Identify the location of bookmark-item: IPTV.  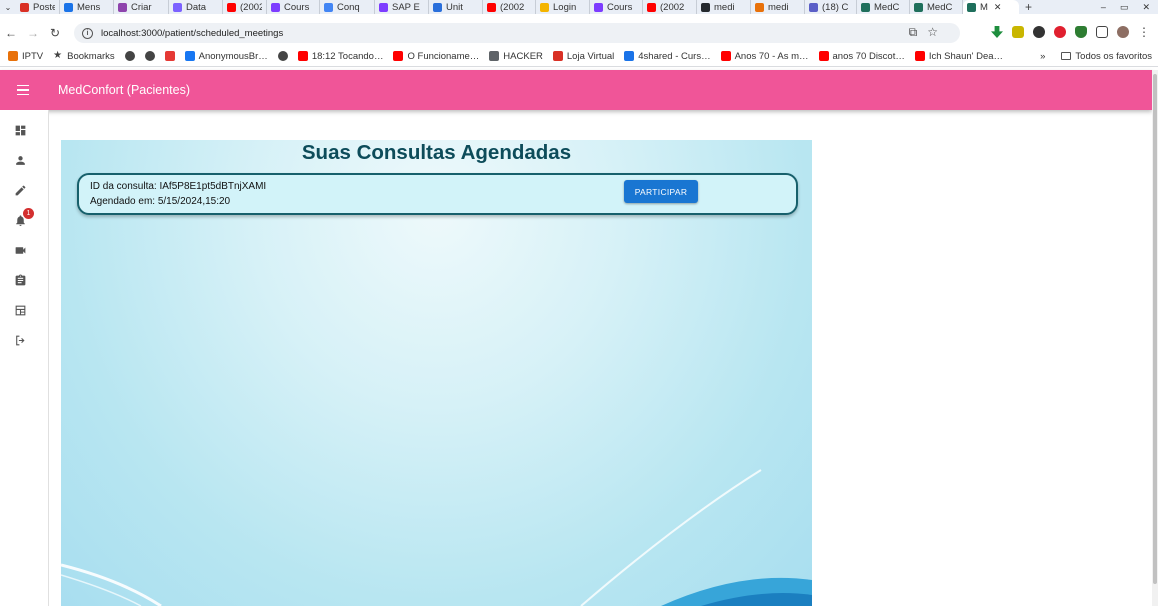
(25, 56).